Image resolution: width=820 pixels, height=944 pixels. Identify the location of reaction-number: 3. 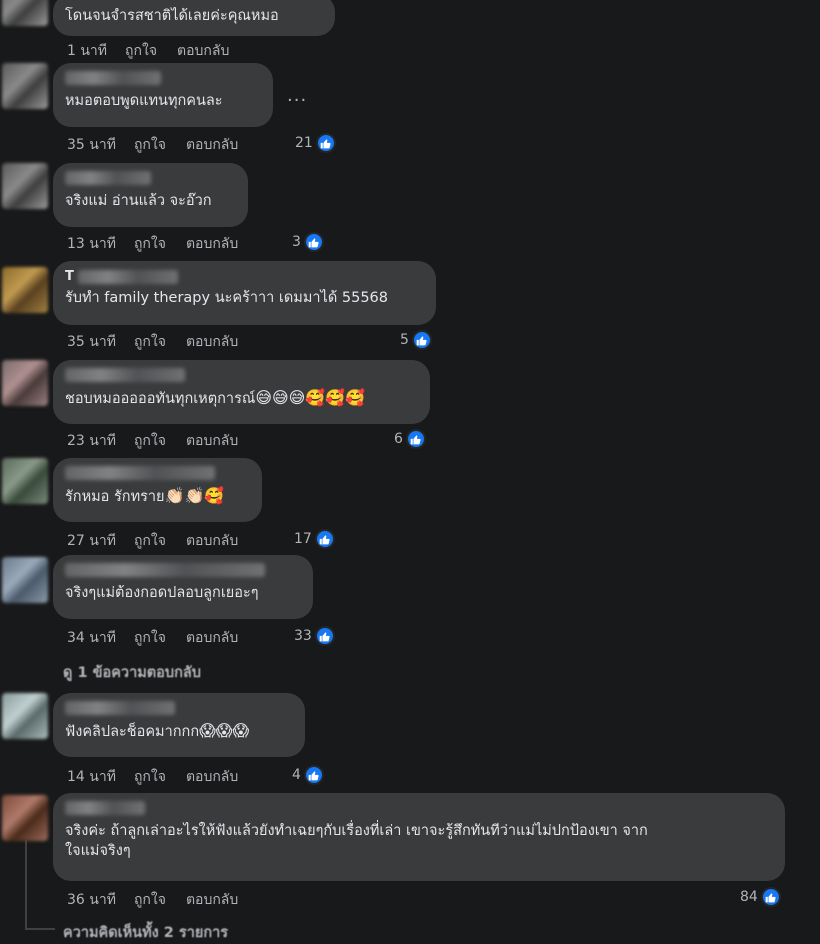
(296, 242).